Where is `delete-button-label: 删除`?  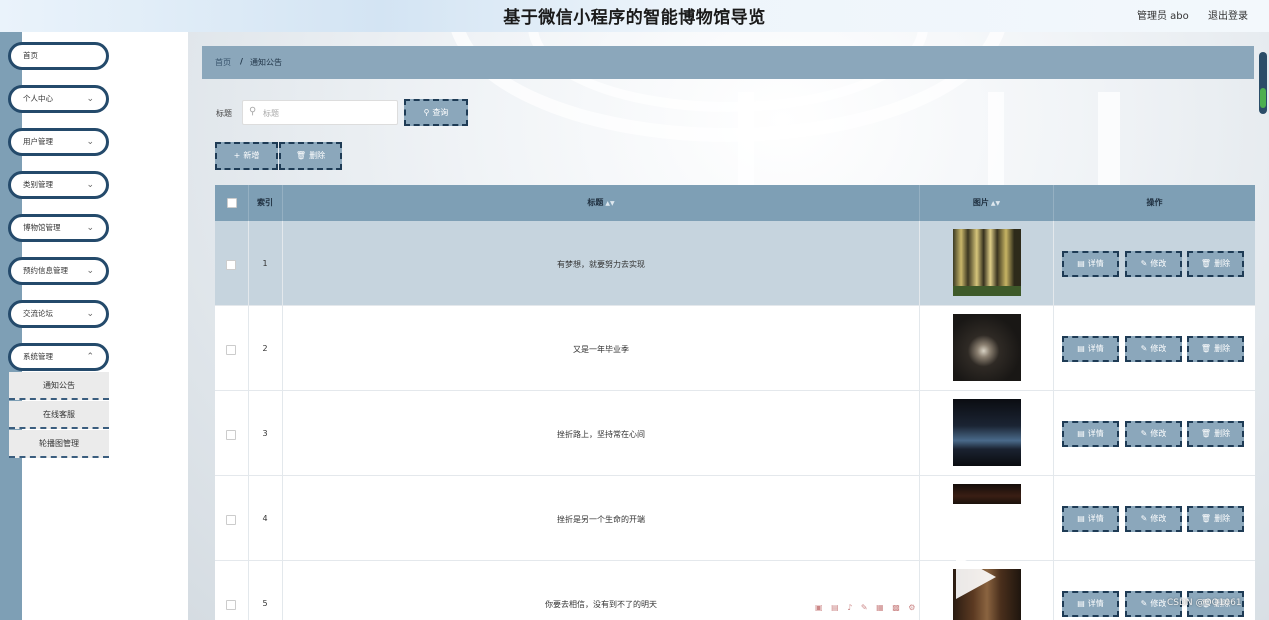 delete-button-label: 删除 is located at coordinates (317, 155).